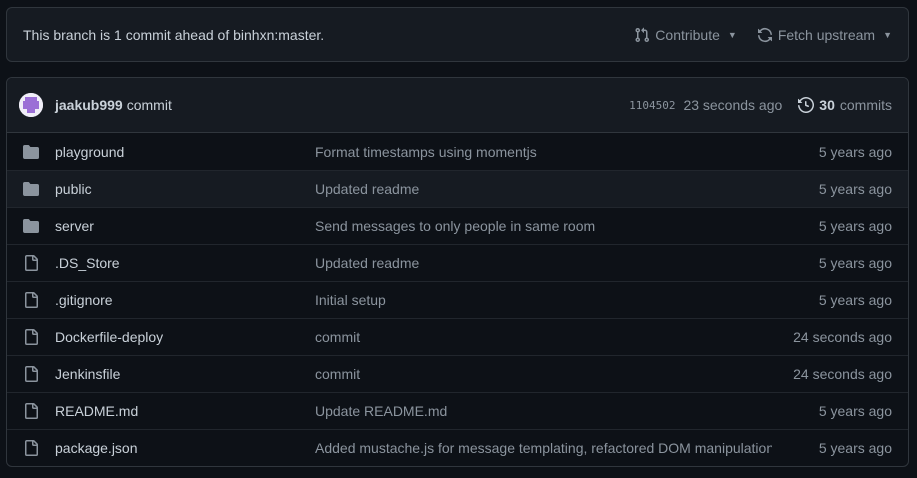  Describe the element at coordinates (543, 152) in the screenshot. I see `file-commit-message-link: Format timestamps using momentjs` at that location.